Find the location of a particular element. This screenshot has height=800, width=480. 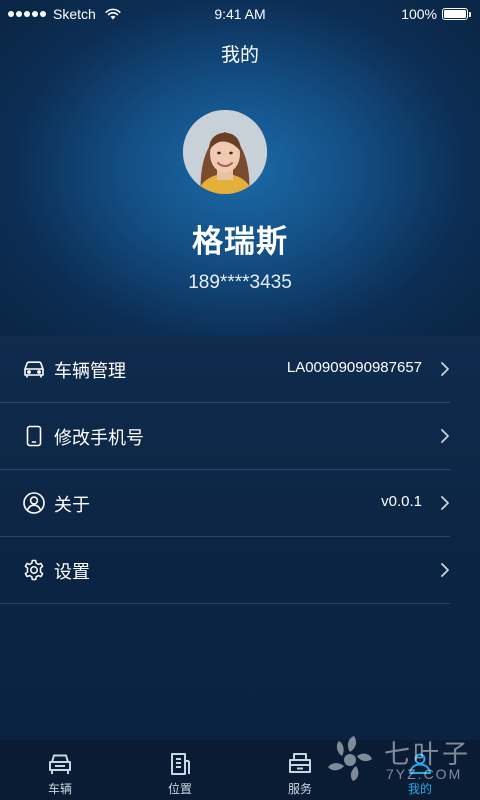

user-phone: 189****3435 is located at coordinates (240, 282).